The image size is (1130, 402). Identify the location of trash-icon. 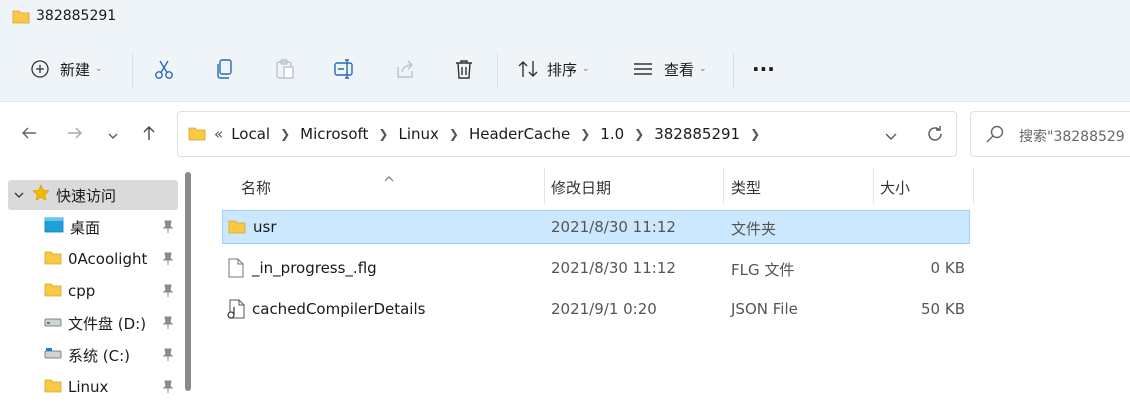
(464, 69).